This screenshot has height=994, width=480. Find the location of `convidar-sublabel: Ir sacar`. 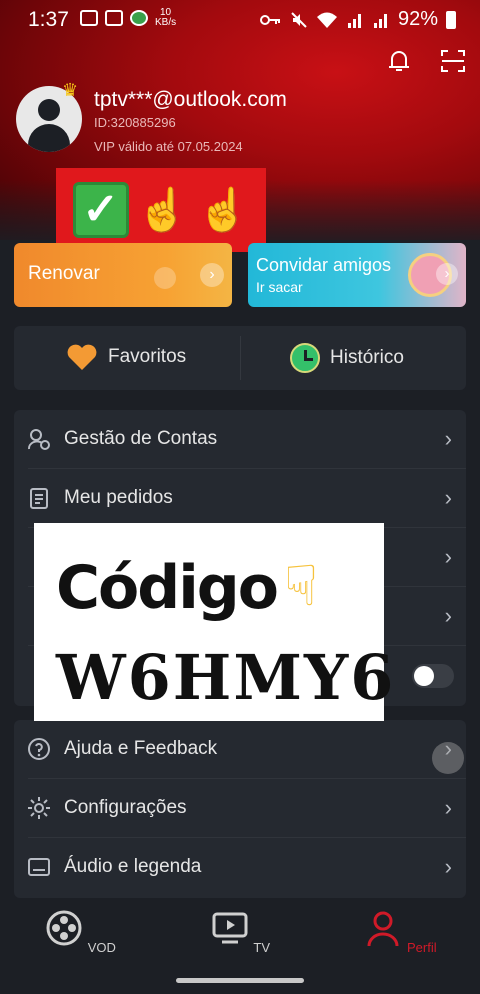

convidar-sublabel: Ir sacar is located at coordinates (279, 287).